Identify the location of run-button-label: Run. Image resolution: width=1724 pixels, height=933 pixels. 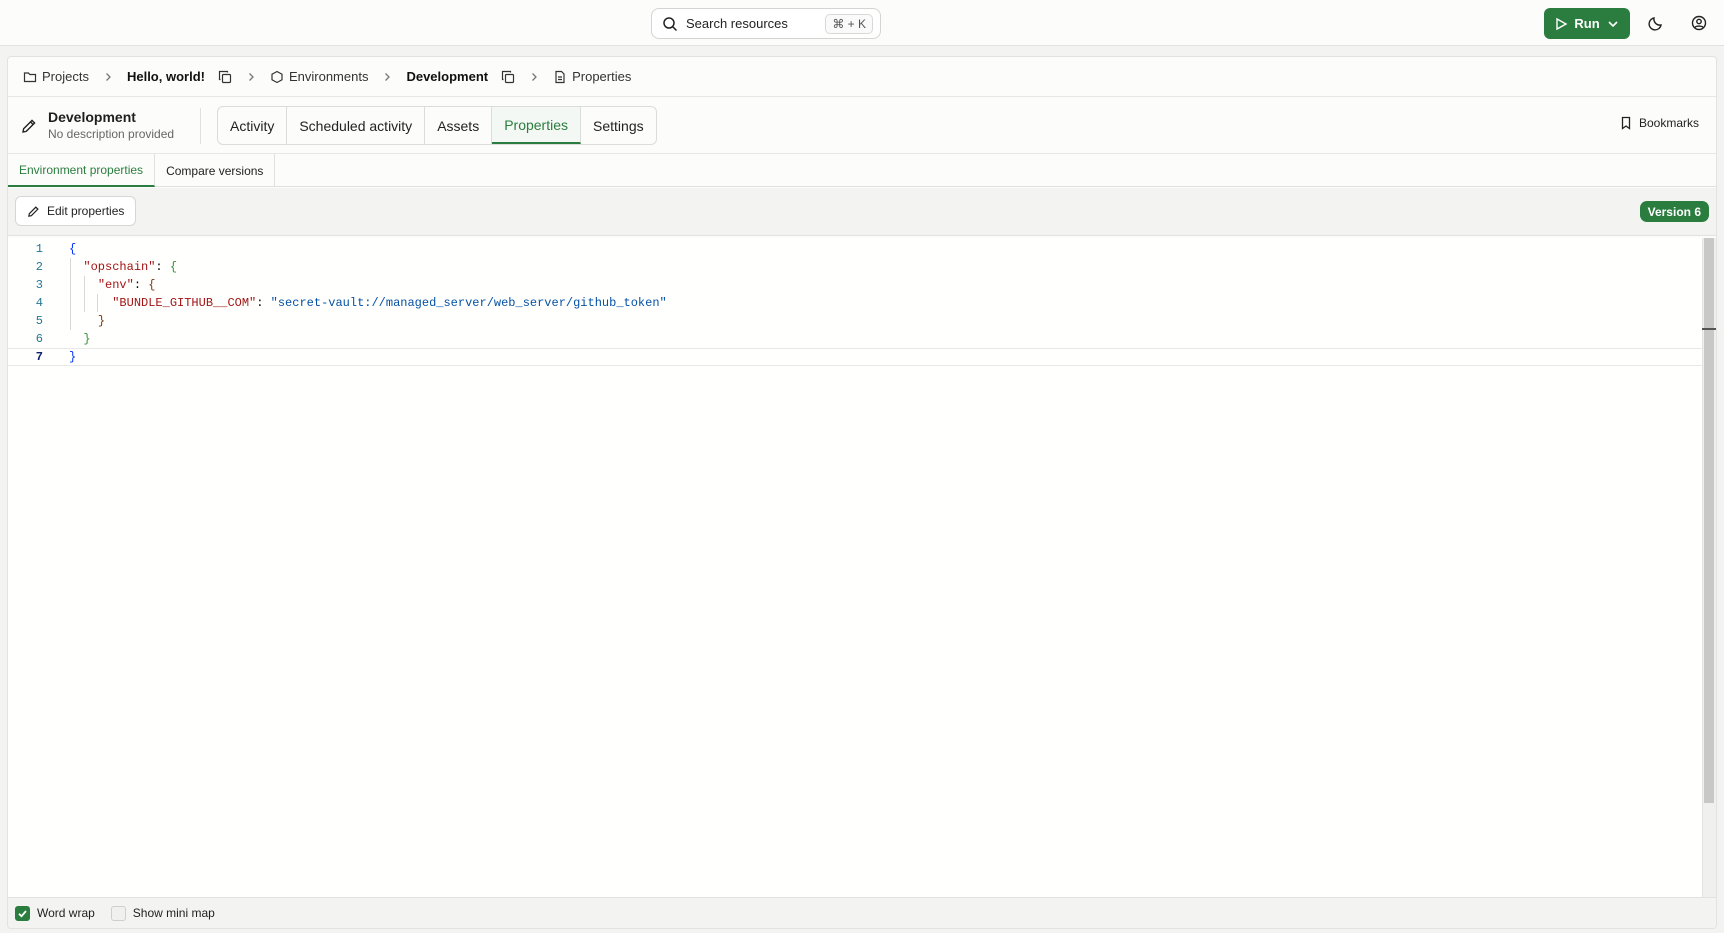
(1587, 23).